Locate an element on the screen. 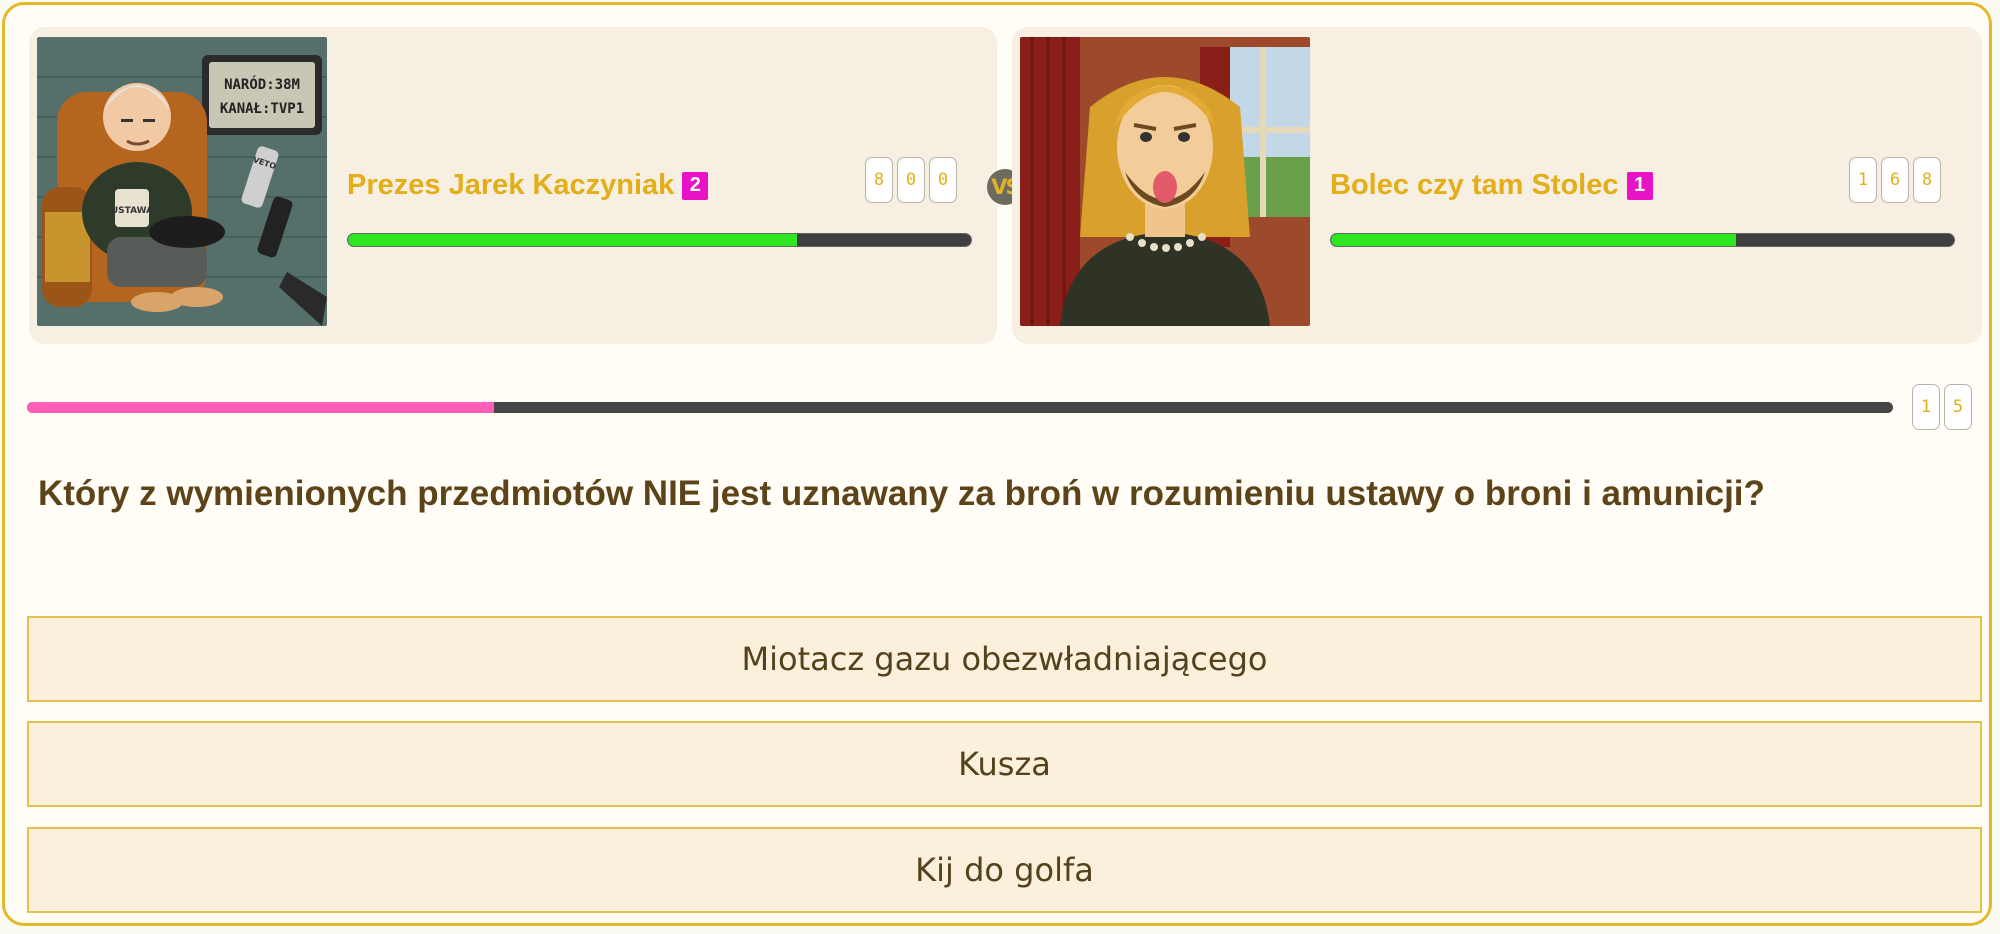  player-1-health-bar is located at coordinates (659, 240).